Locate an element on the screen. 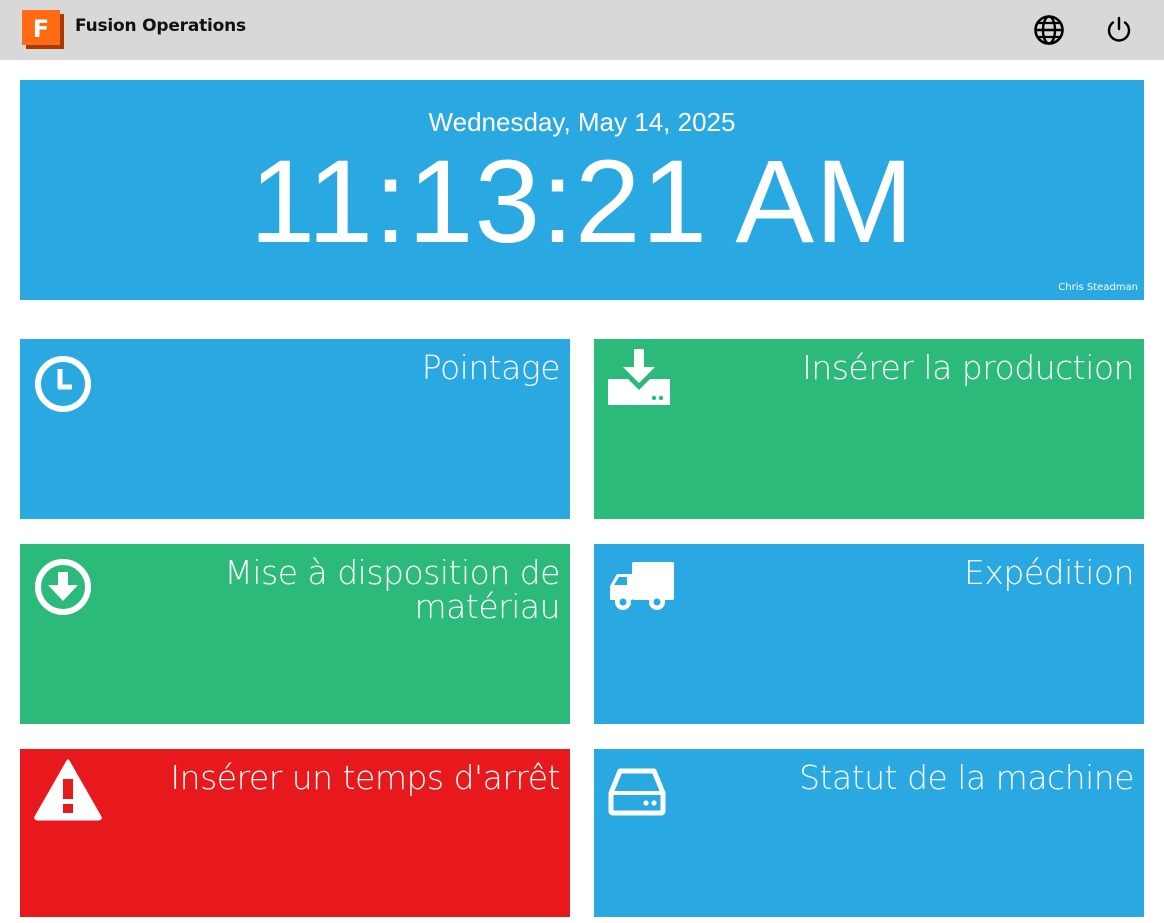 This screenshot has width=1164, height=923. tile-label: Expédition is located at coordinates (1049, 572).